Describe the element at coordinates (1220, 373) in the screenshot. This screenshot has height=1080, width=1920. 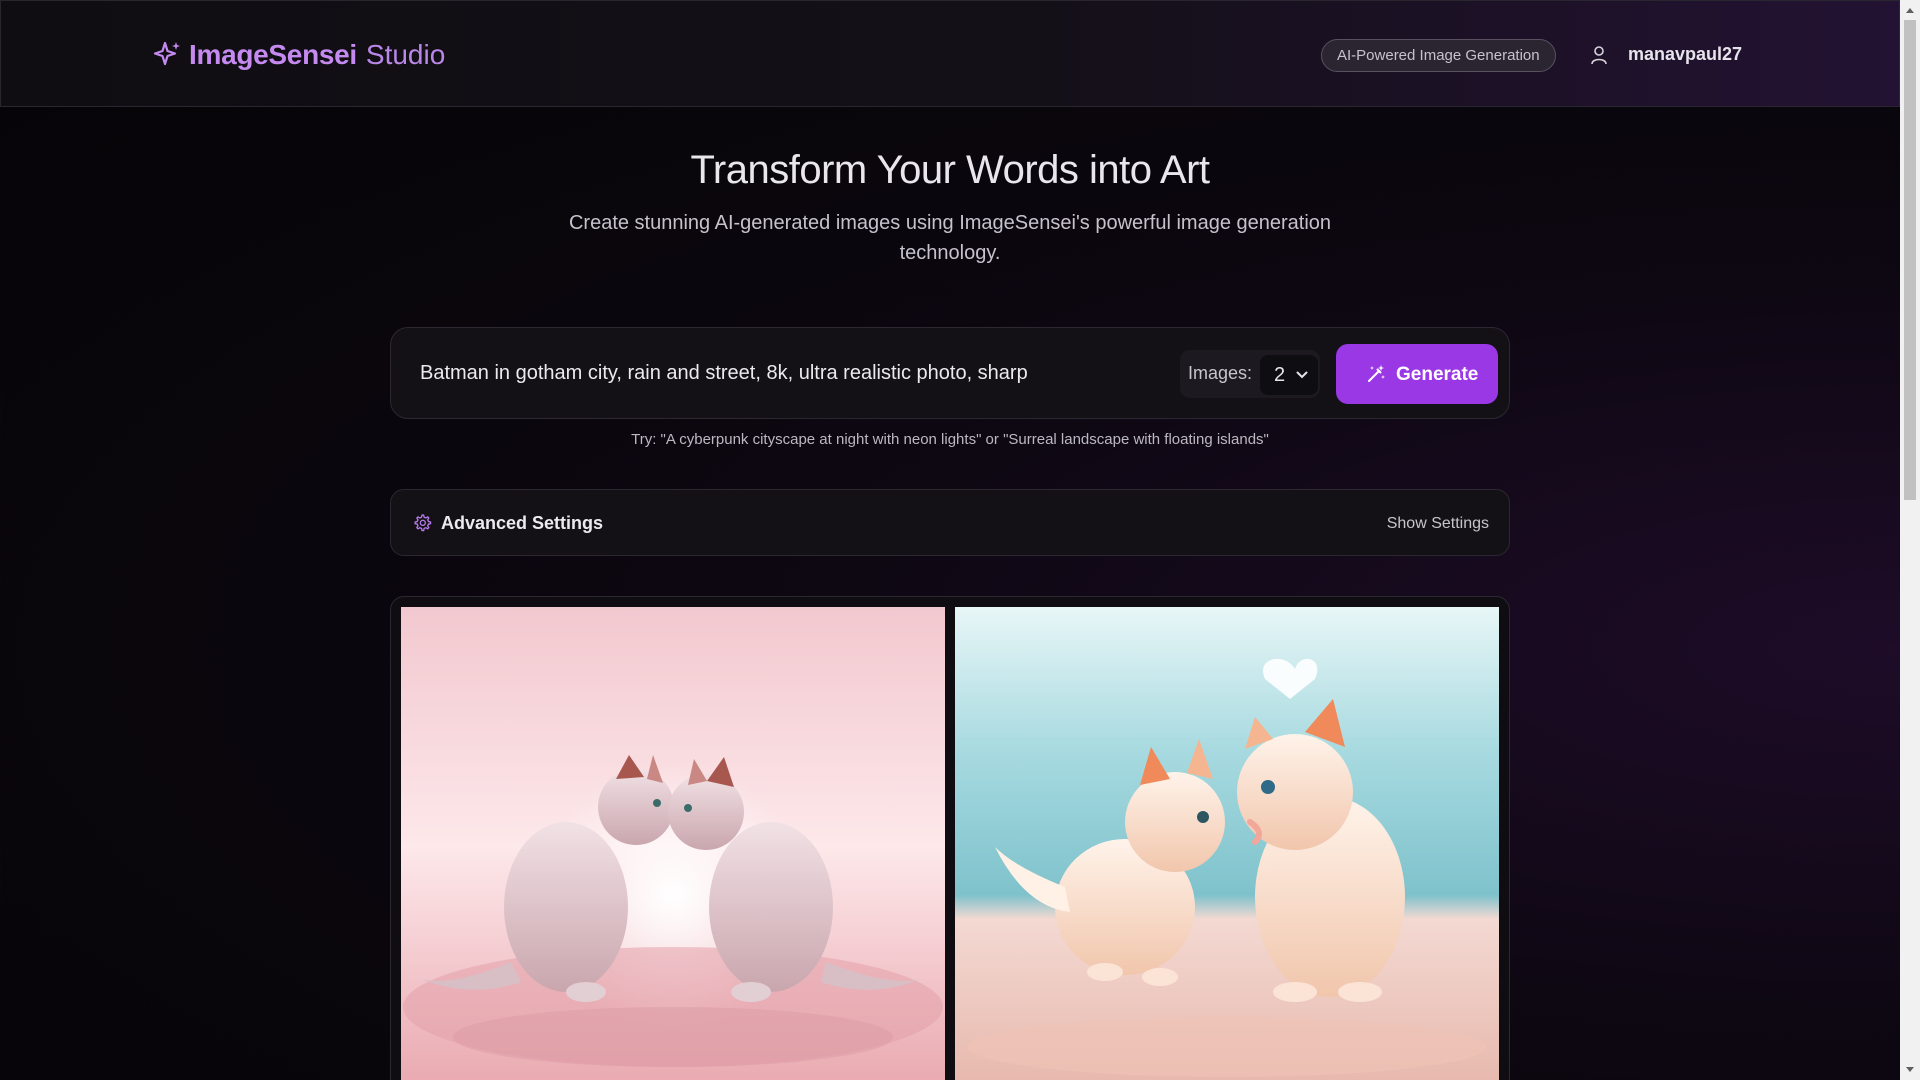
I see `images-count-label: Images:` at that location.